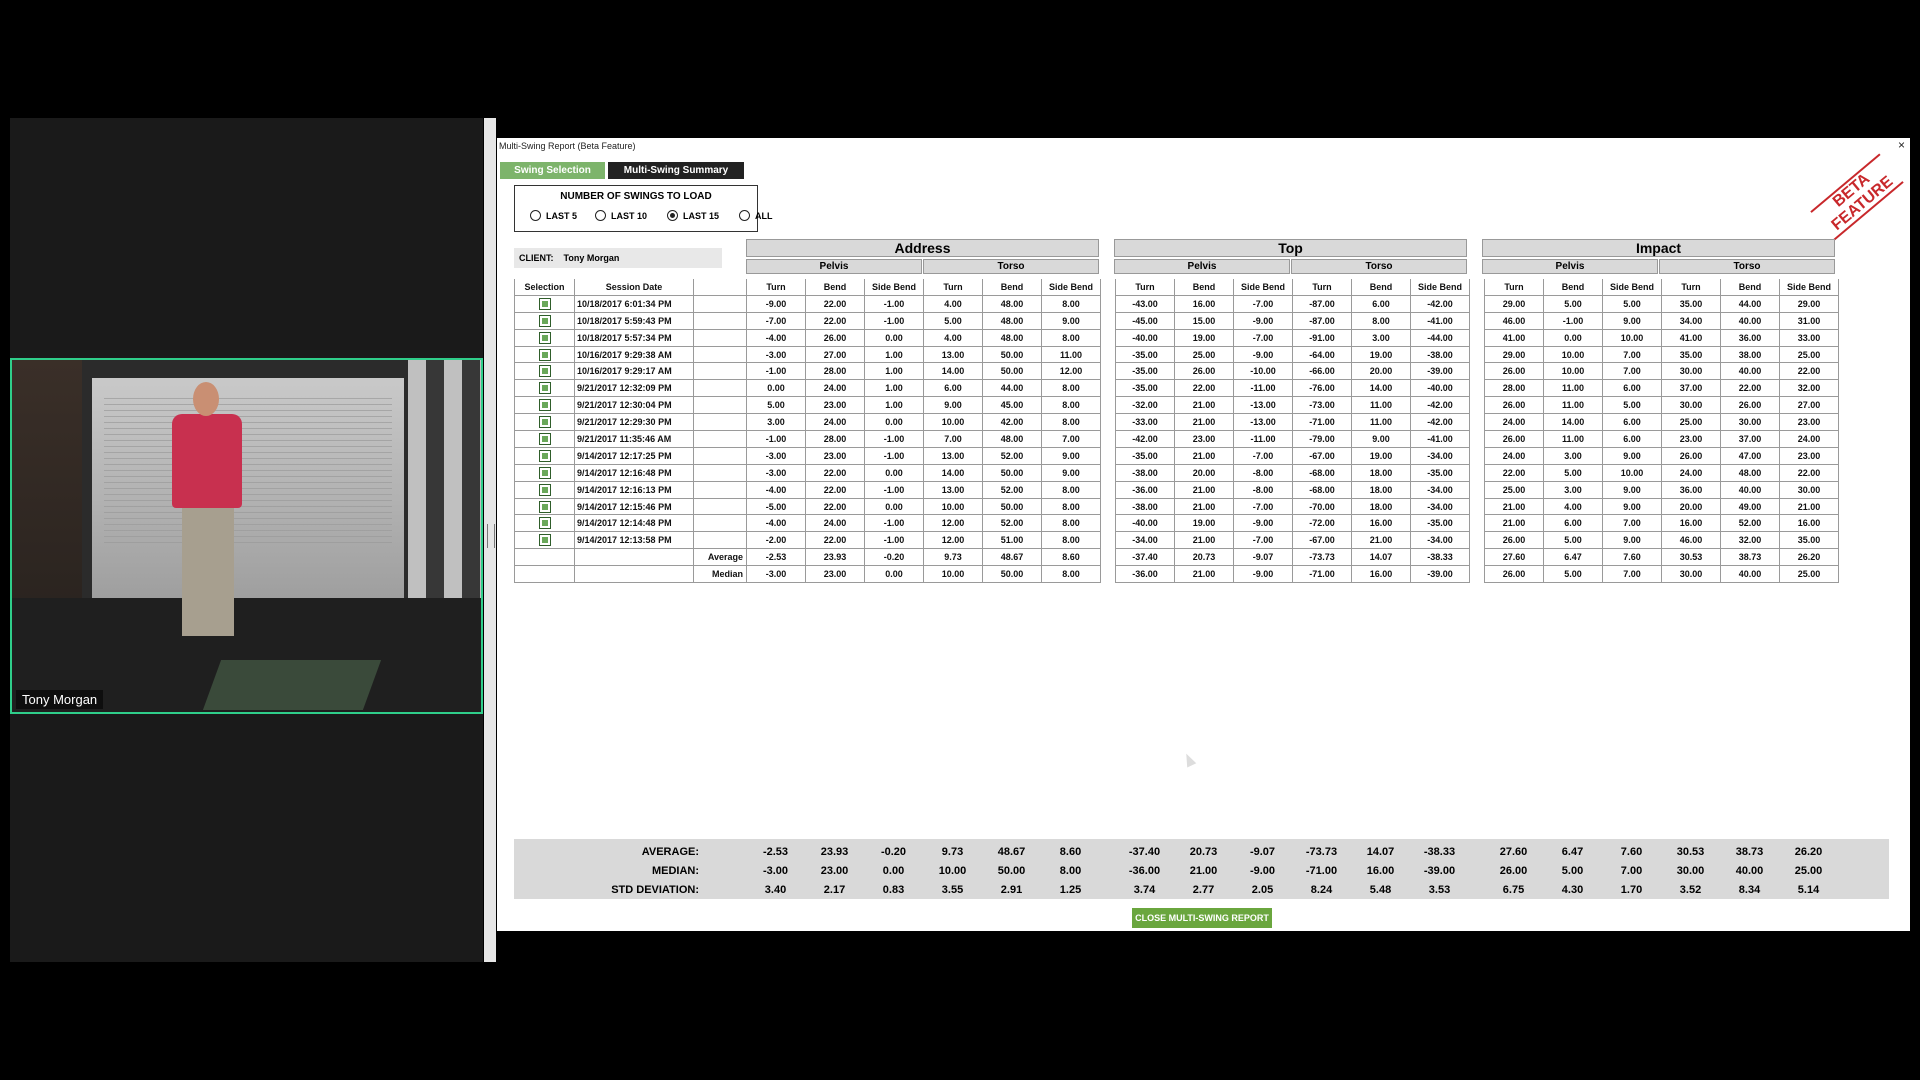 The width and height of the screenshot is (1920, 1080). I want to click on metric-value-cell: 7.00, so click(1632, 354).